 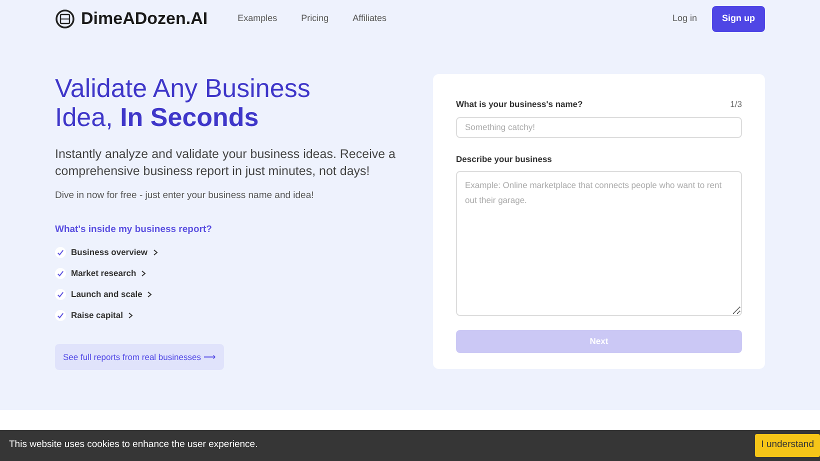 What do you see at coordinates (315, 19) in the screenshot?
I see `nav-link: Pricing` at bounding box center [315, 19].